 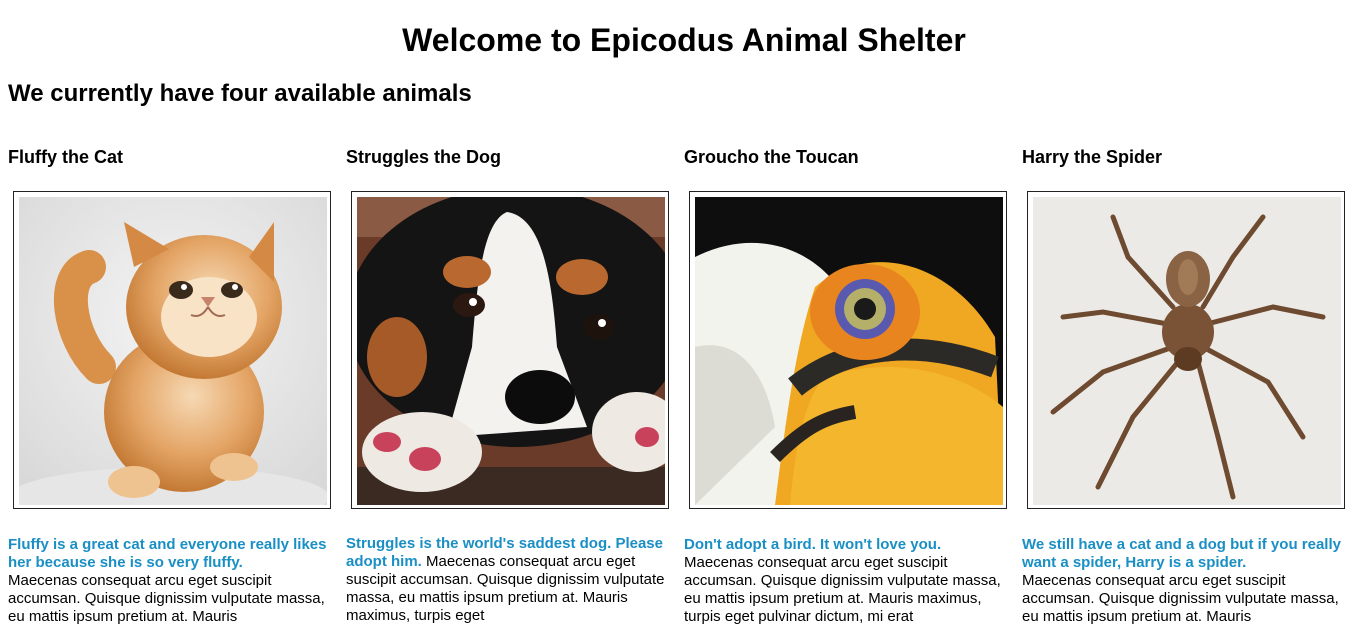 I want to click on spider-photo, so click(x=1187, y=351).